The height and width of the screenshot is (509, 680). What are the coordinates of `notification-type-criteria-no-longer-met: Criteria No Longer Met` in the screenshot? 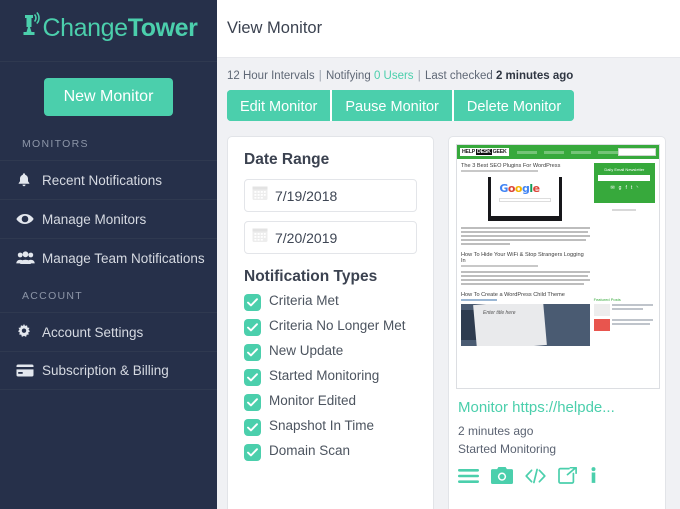 It's located at (330, 327).